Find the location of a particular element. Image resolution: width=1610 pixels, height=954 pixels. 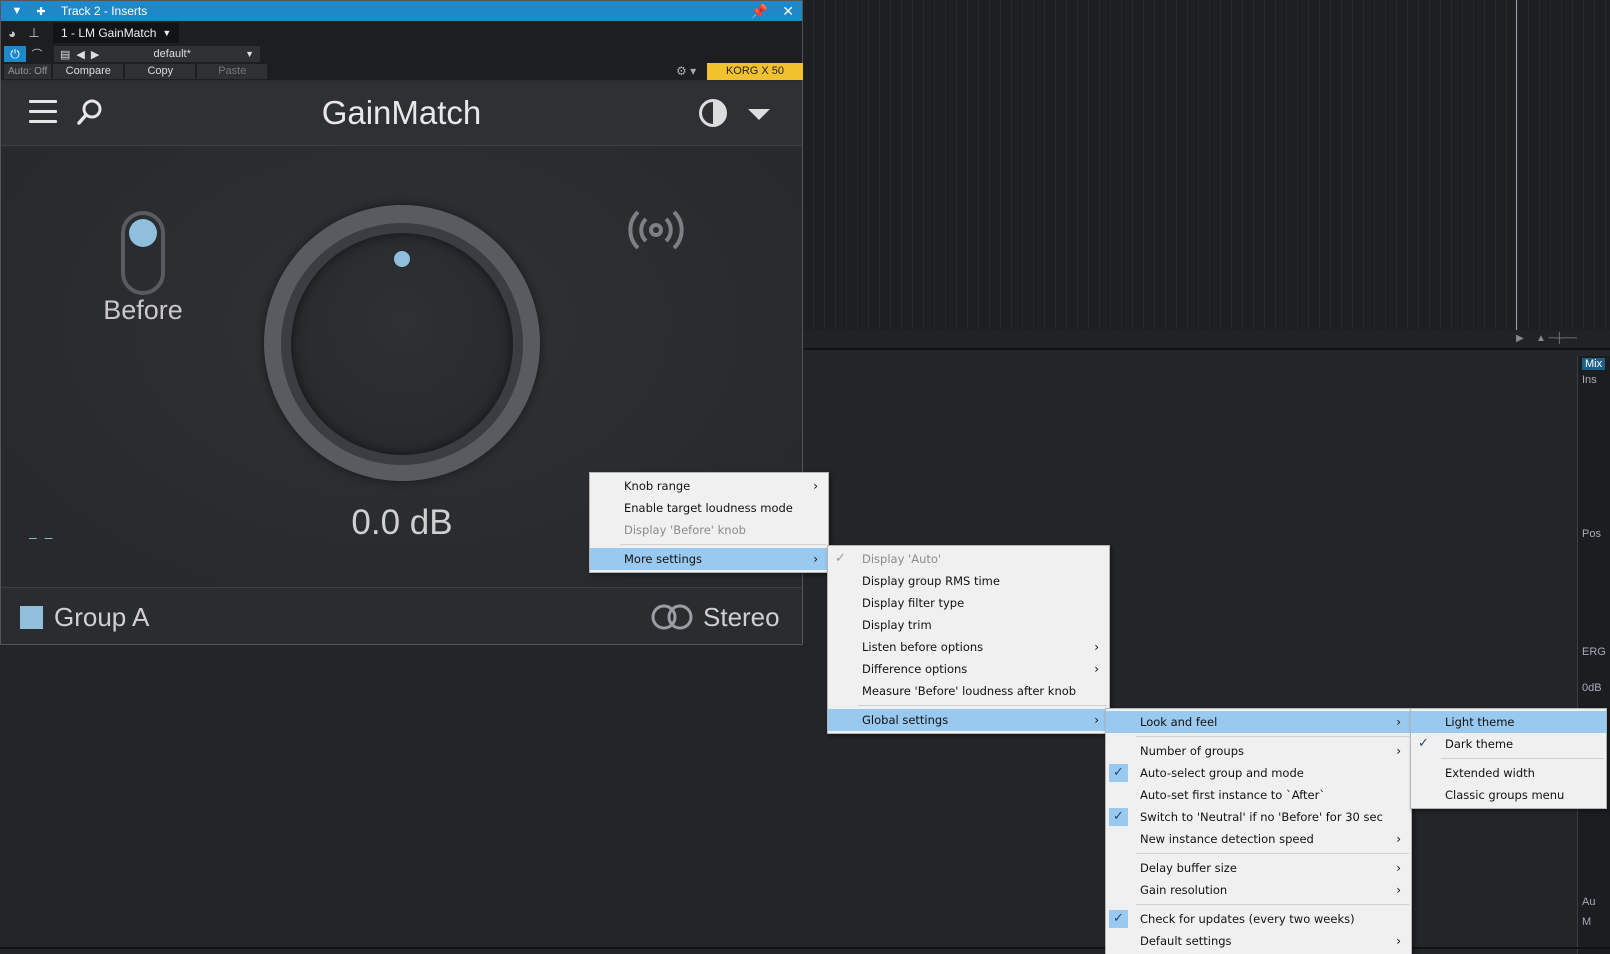

automation-label: Au is located at coordinates (1588, 902).